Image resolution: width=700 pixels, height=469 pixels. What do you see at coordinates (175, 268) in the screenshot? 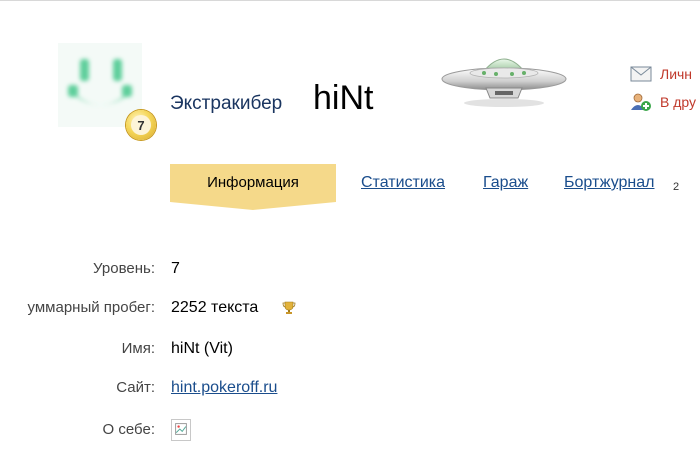
I see `level-value: 7` at bounding box center [175, 268].